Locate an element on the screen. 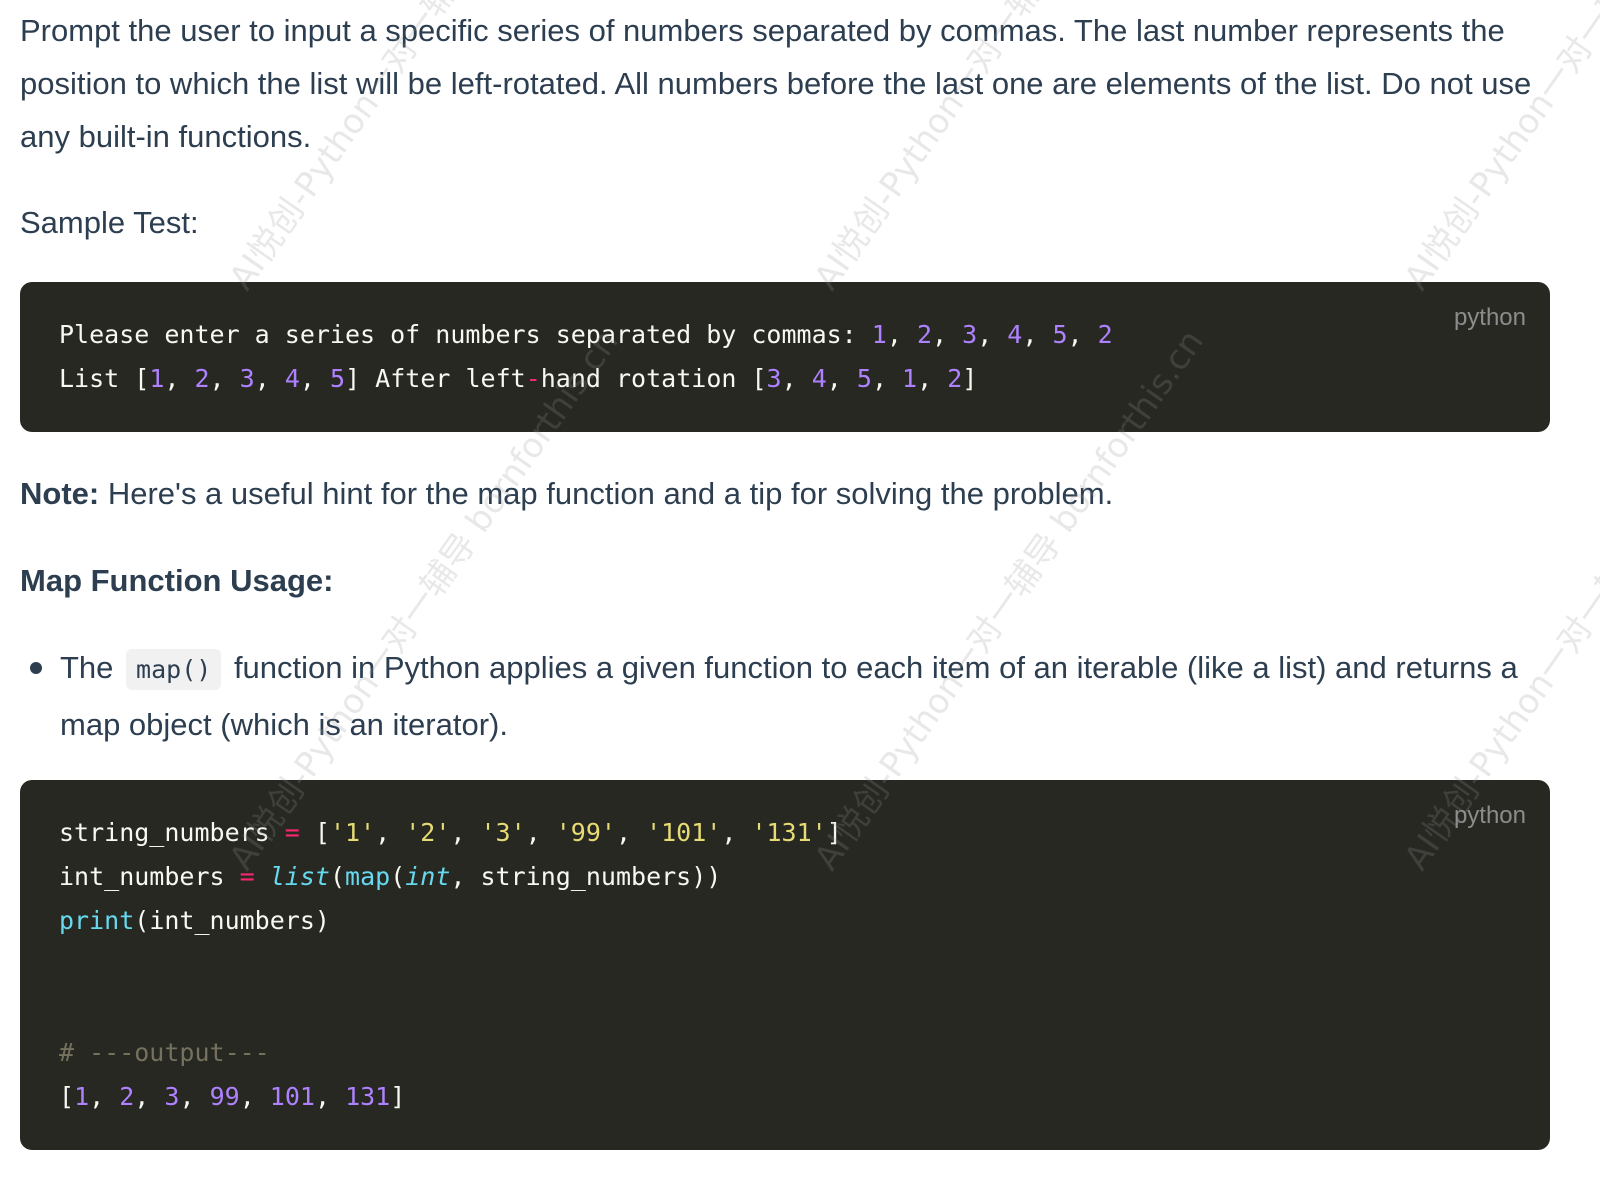  map-function-heading: Map Function Usage: is located at coordinates (177, 580).